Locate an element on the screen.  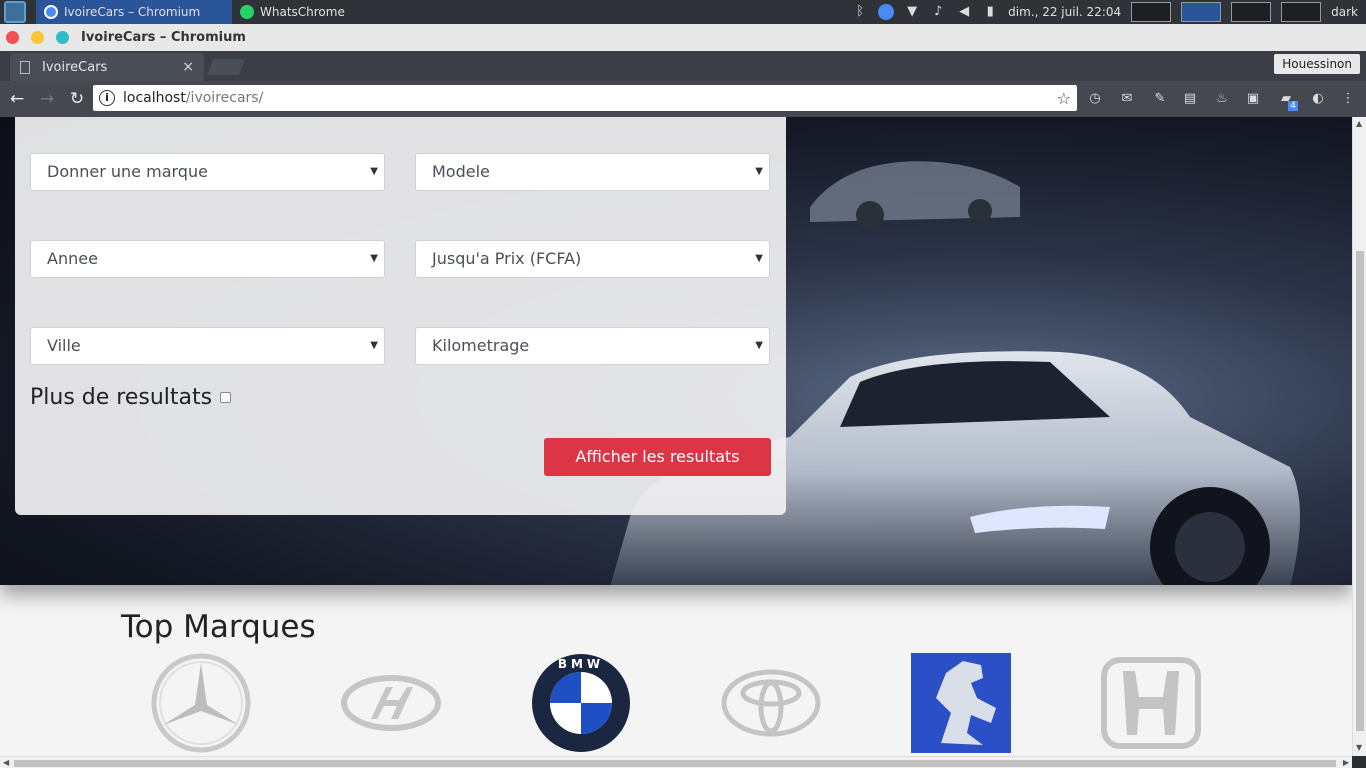
scroll-right-icon: ▶ is located at coordinates (1346, 762).